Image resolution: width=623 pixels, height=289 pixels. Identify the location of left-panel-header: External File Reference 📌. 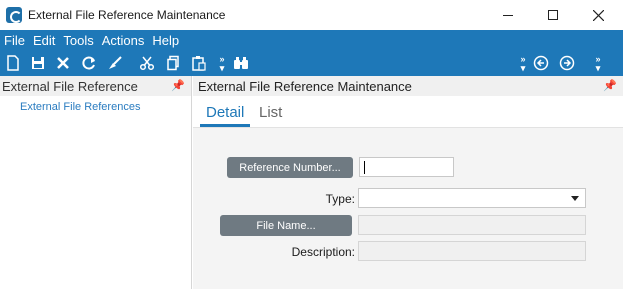
(95, 86).